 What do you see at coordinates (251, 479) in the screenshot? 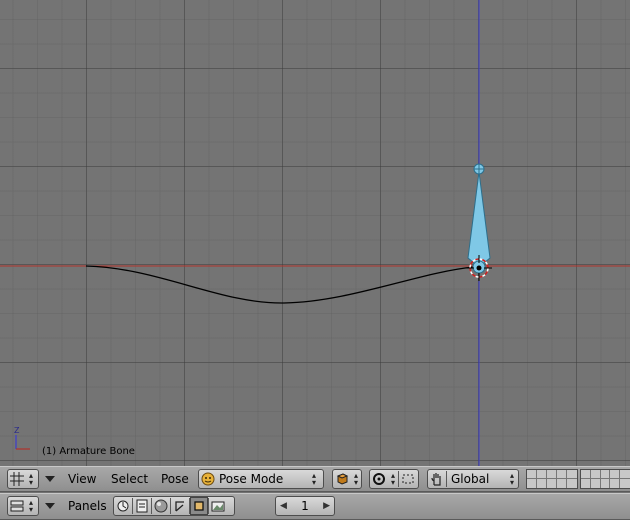
I see `mode-label: Pose Mode` at bounding box center [251, 479].